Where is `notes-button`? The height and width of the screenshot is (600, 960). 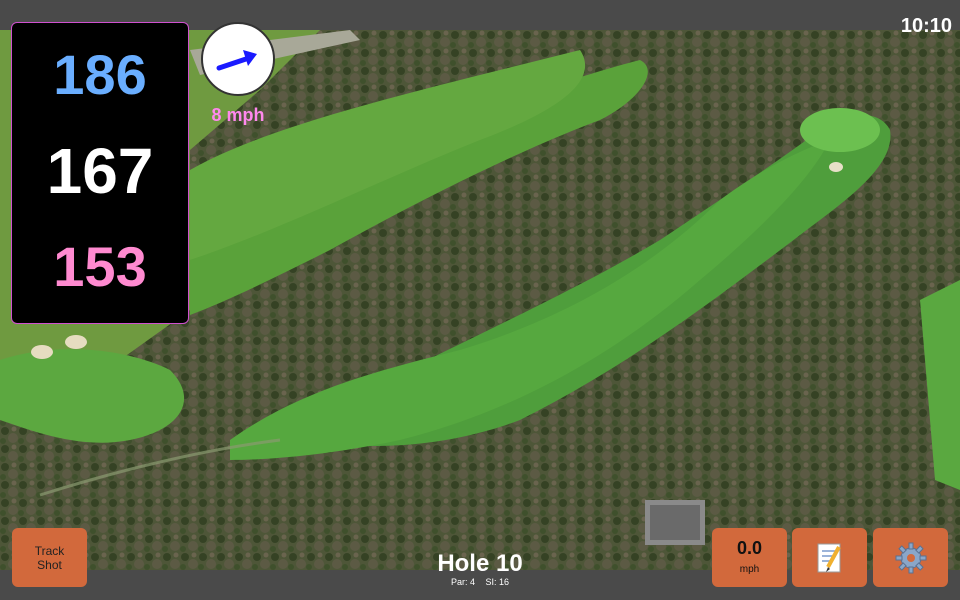 notes-button is located at coordinates (829, 557).